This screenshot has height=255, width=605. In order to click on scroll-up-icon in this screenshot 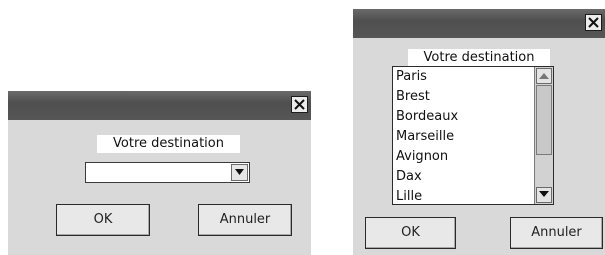, I will do `click(544, 76)`.